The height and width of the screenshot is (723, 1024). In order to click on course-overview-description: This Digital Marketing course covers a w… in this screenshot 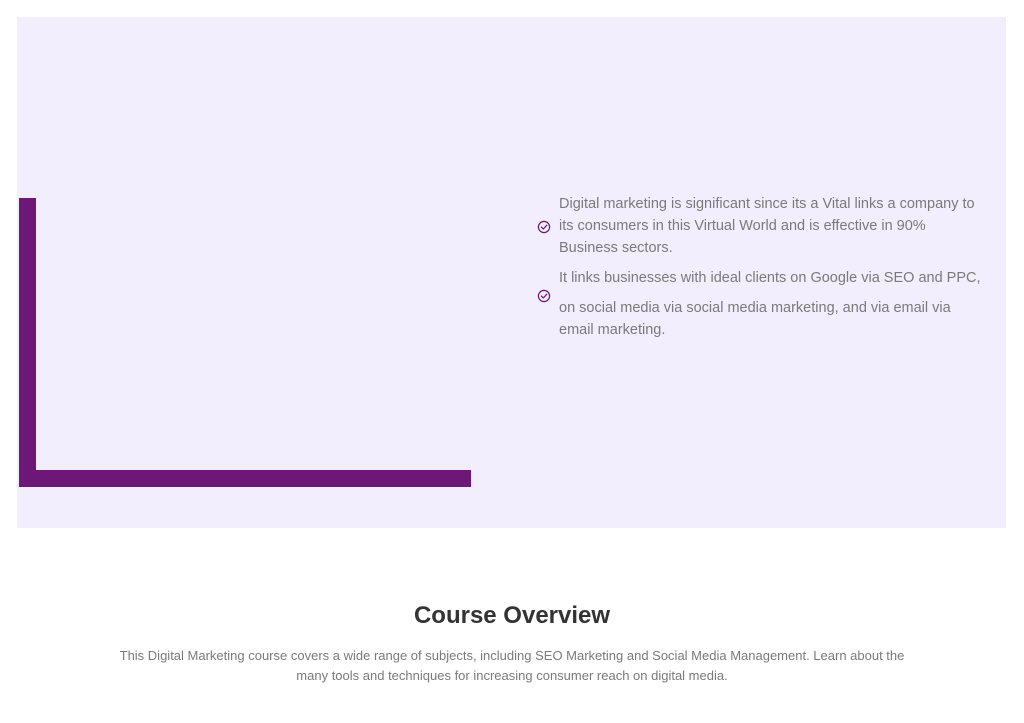, I will do `click(512, 665)`.